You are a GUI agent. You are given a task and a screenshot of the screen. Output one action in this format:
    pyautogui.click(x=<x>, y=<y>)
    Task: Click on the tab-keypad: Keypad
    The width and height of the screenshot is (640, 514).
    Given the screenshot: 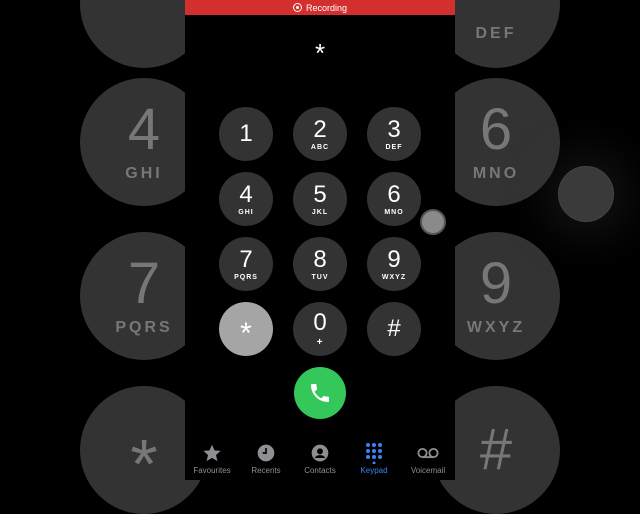 What is the action you would take?
    pyautogui.click(x=374, y=461)
    